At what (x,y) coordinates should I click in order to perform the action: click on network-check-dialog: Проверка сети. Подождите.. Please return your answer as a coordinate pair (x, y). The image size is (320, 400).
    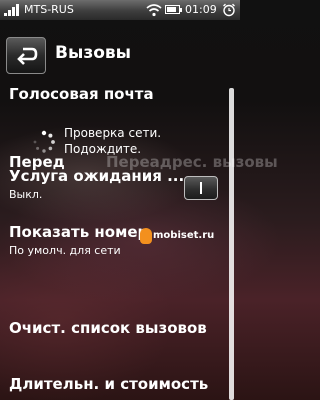
    Looking at the image, I should click on (117, 142).